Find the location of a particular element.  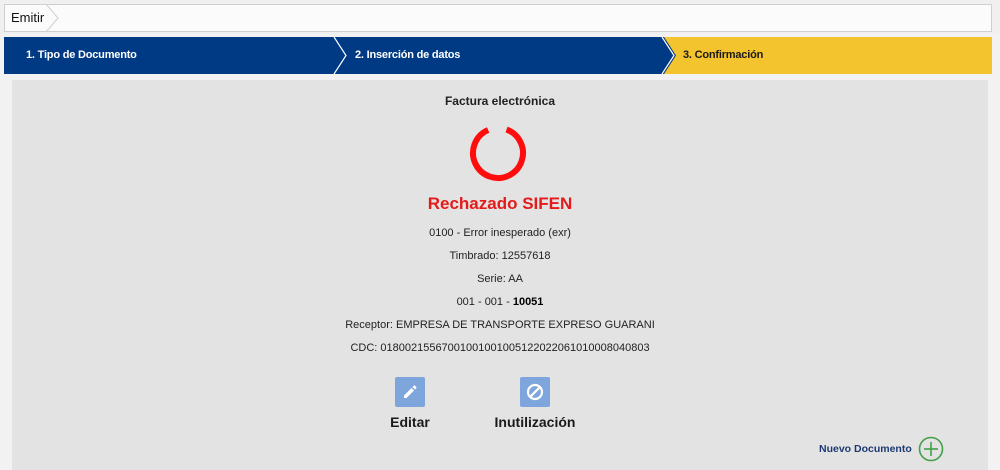

serie-text: Serie: AA is located at coordinates (500, 279).